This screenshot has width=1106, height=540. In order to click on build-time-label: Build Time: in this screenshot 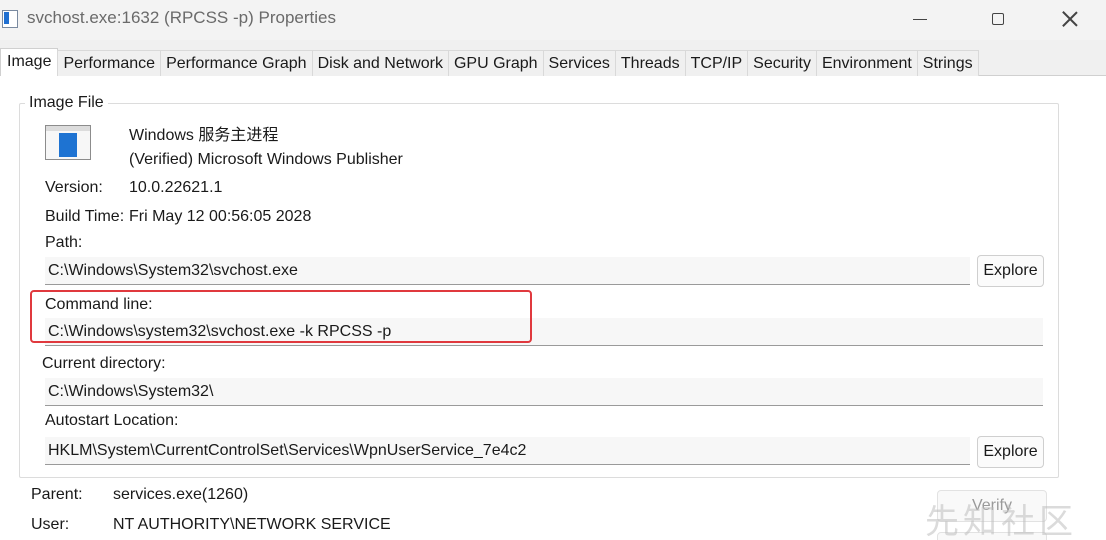, I will do `click(85, 216)`.